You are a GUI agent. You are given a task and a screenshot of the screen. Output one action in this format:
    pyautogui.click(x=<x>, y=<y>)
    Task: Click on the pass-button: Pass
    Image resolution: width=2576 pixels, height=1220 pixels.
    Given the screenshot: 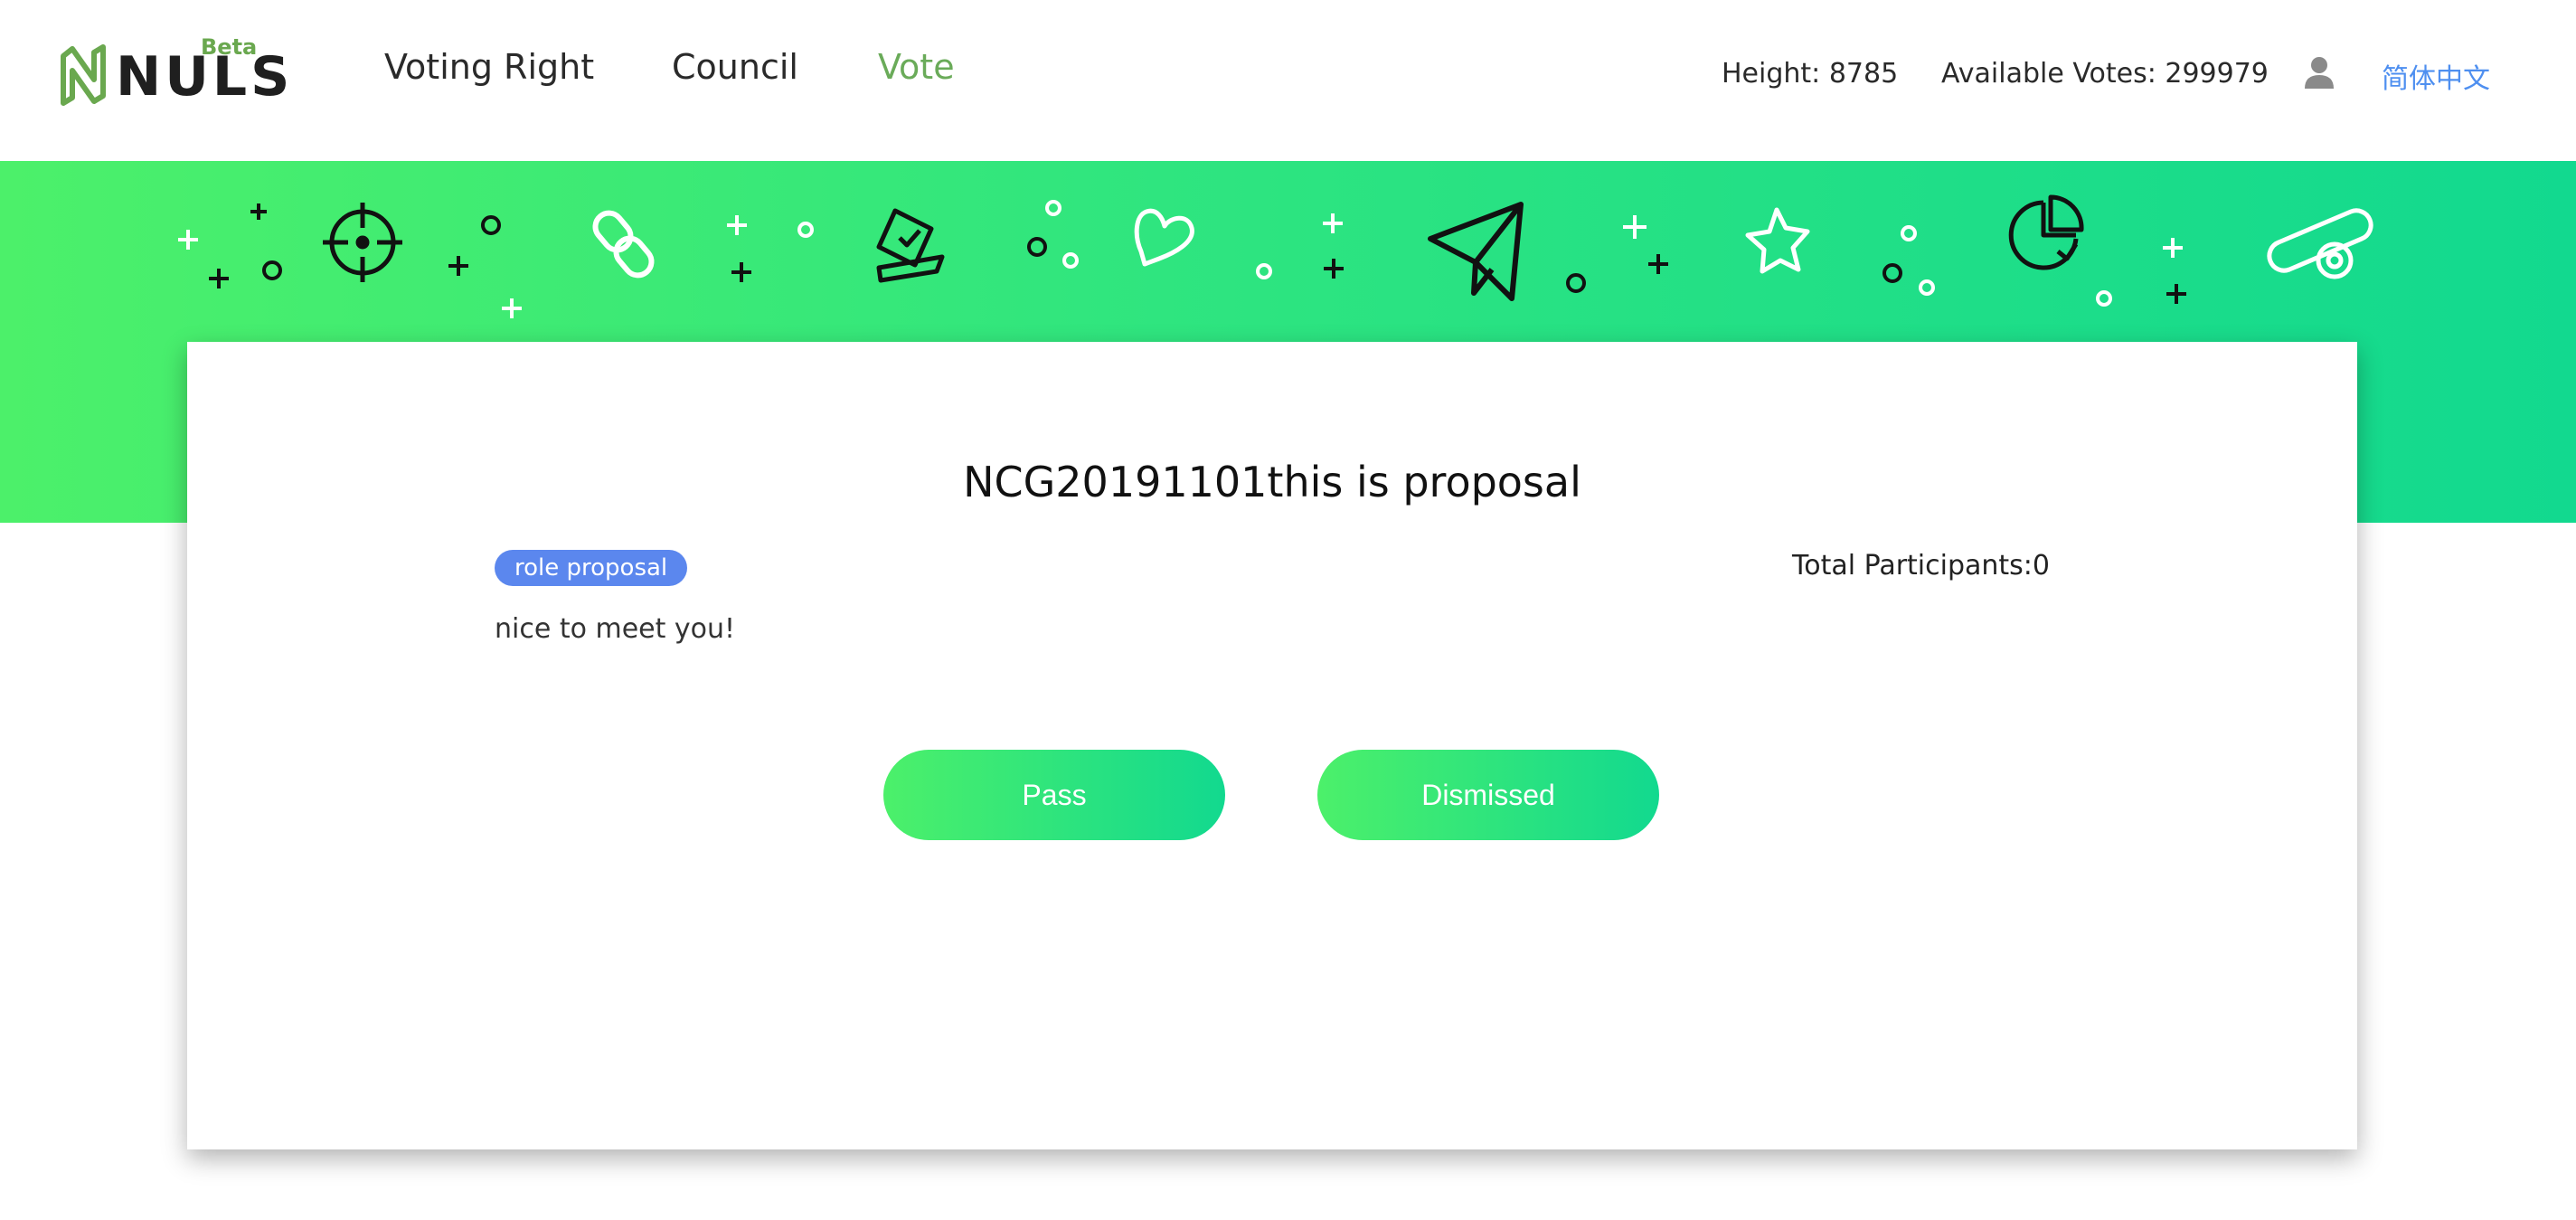 What is the action you would take?
    pyautogui.click(x=1054, y=795)
    